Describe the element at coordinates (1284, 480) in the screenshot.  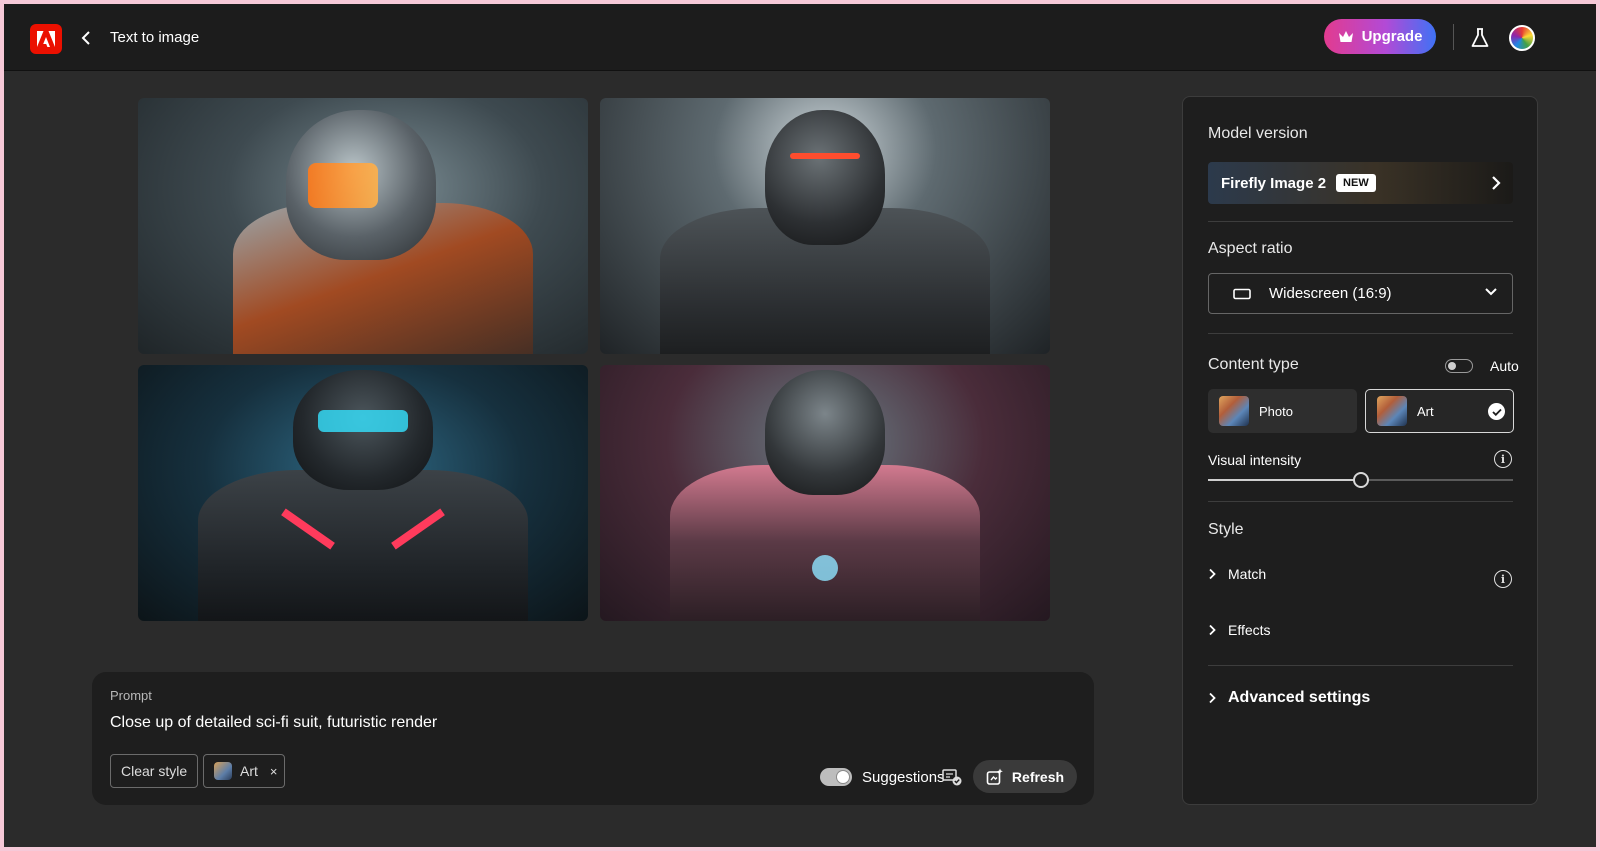
I see `slider-fill` at that location.